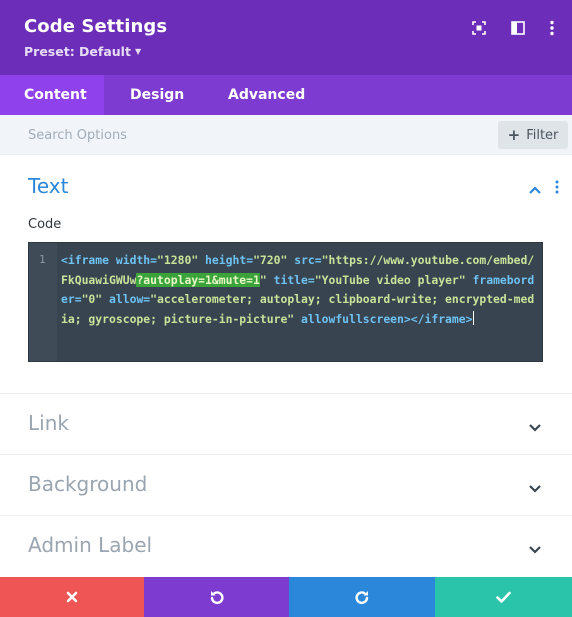 The width and height of the screenshot is (572, 617). I want to click on expand-icon, so click(479, 28).